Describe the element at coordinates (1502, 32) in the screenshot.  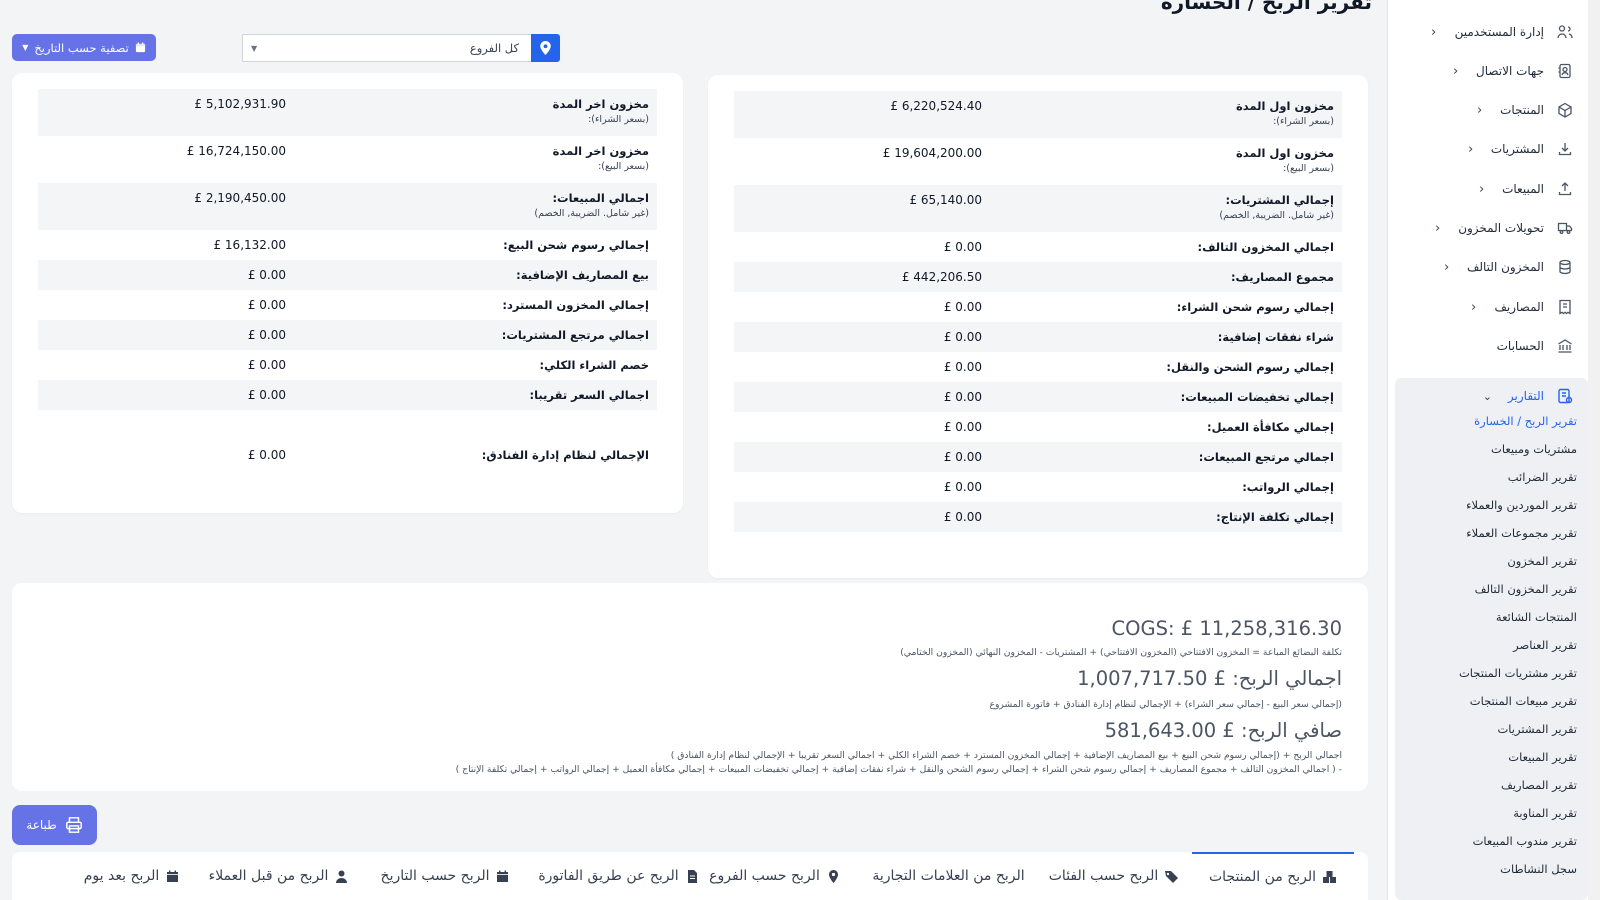
I see `sidebar-item-1: إدارة المستخدمين ›` at that location.